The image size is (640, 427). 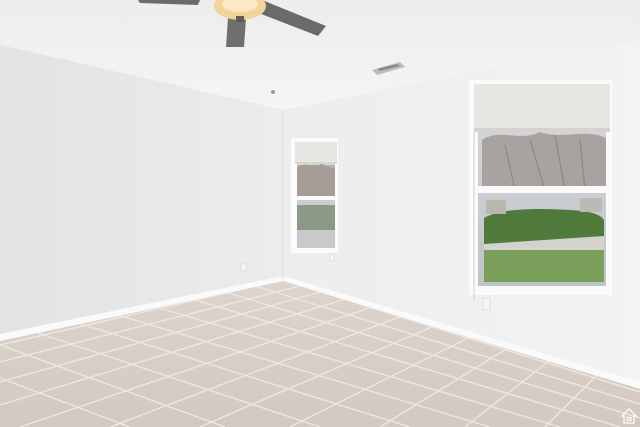 What do you see at coordinates (316, 153) in the screenshot?
I see `small-window-blind` at bounding box center [316, 153].